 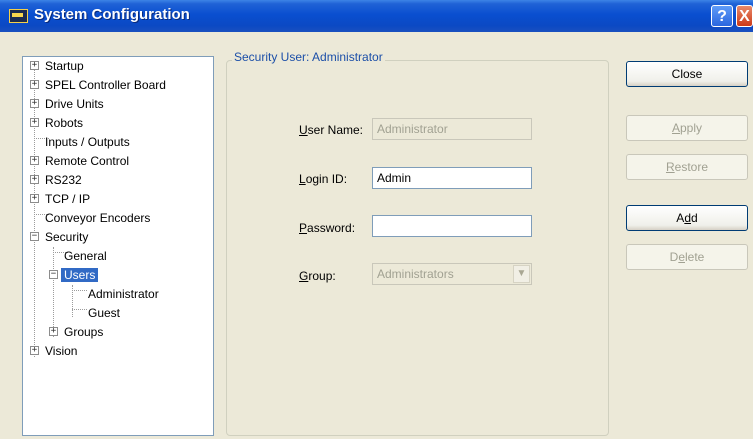 I want to click on tree-item-robots: + Robots, so click(x=56, y=123).